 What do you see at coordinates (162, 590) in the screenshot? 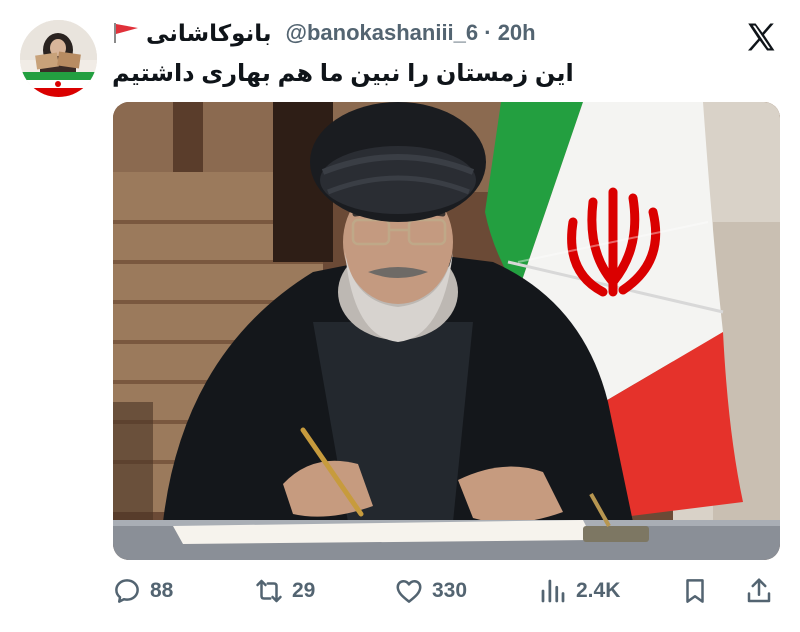
I see `reply-count: 88` at bounding box center [162, 590].